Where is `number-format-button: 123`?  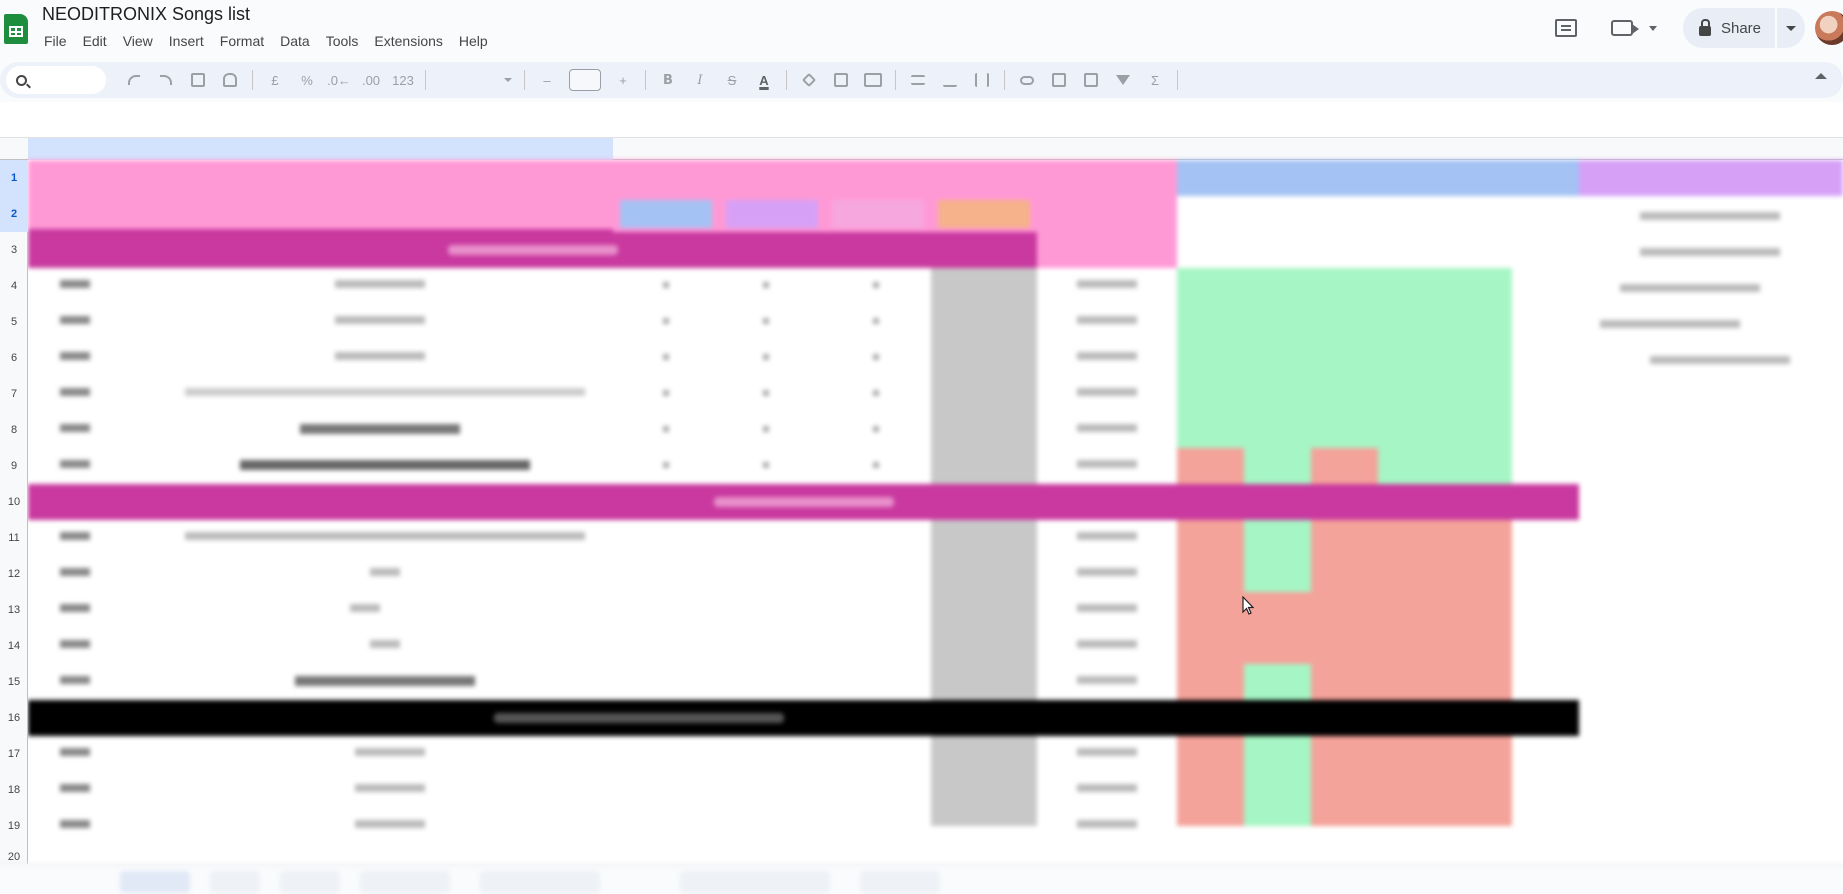
number-format-button: 123 is located at coordinates (403, 80).